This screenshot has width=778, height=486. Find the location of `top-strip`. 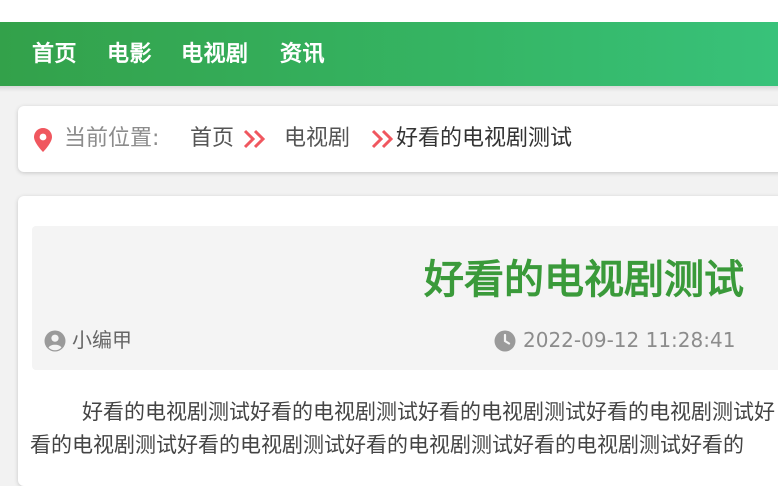

top-strip is located at coordinates (389, 11).